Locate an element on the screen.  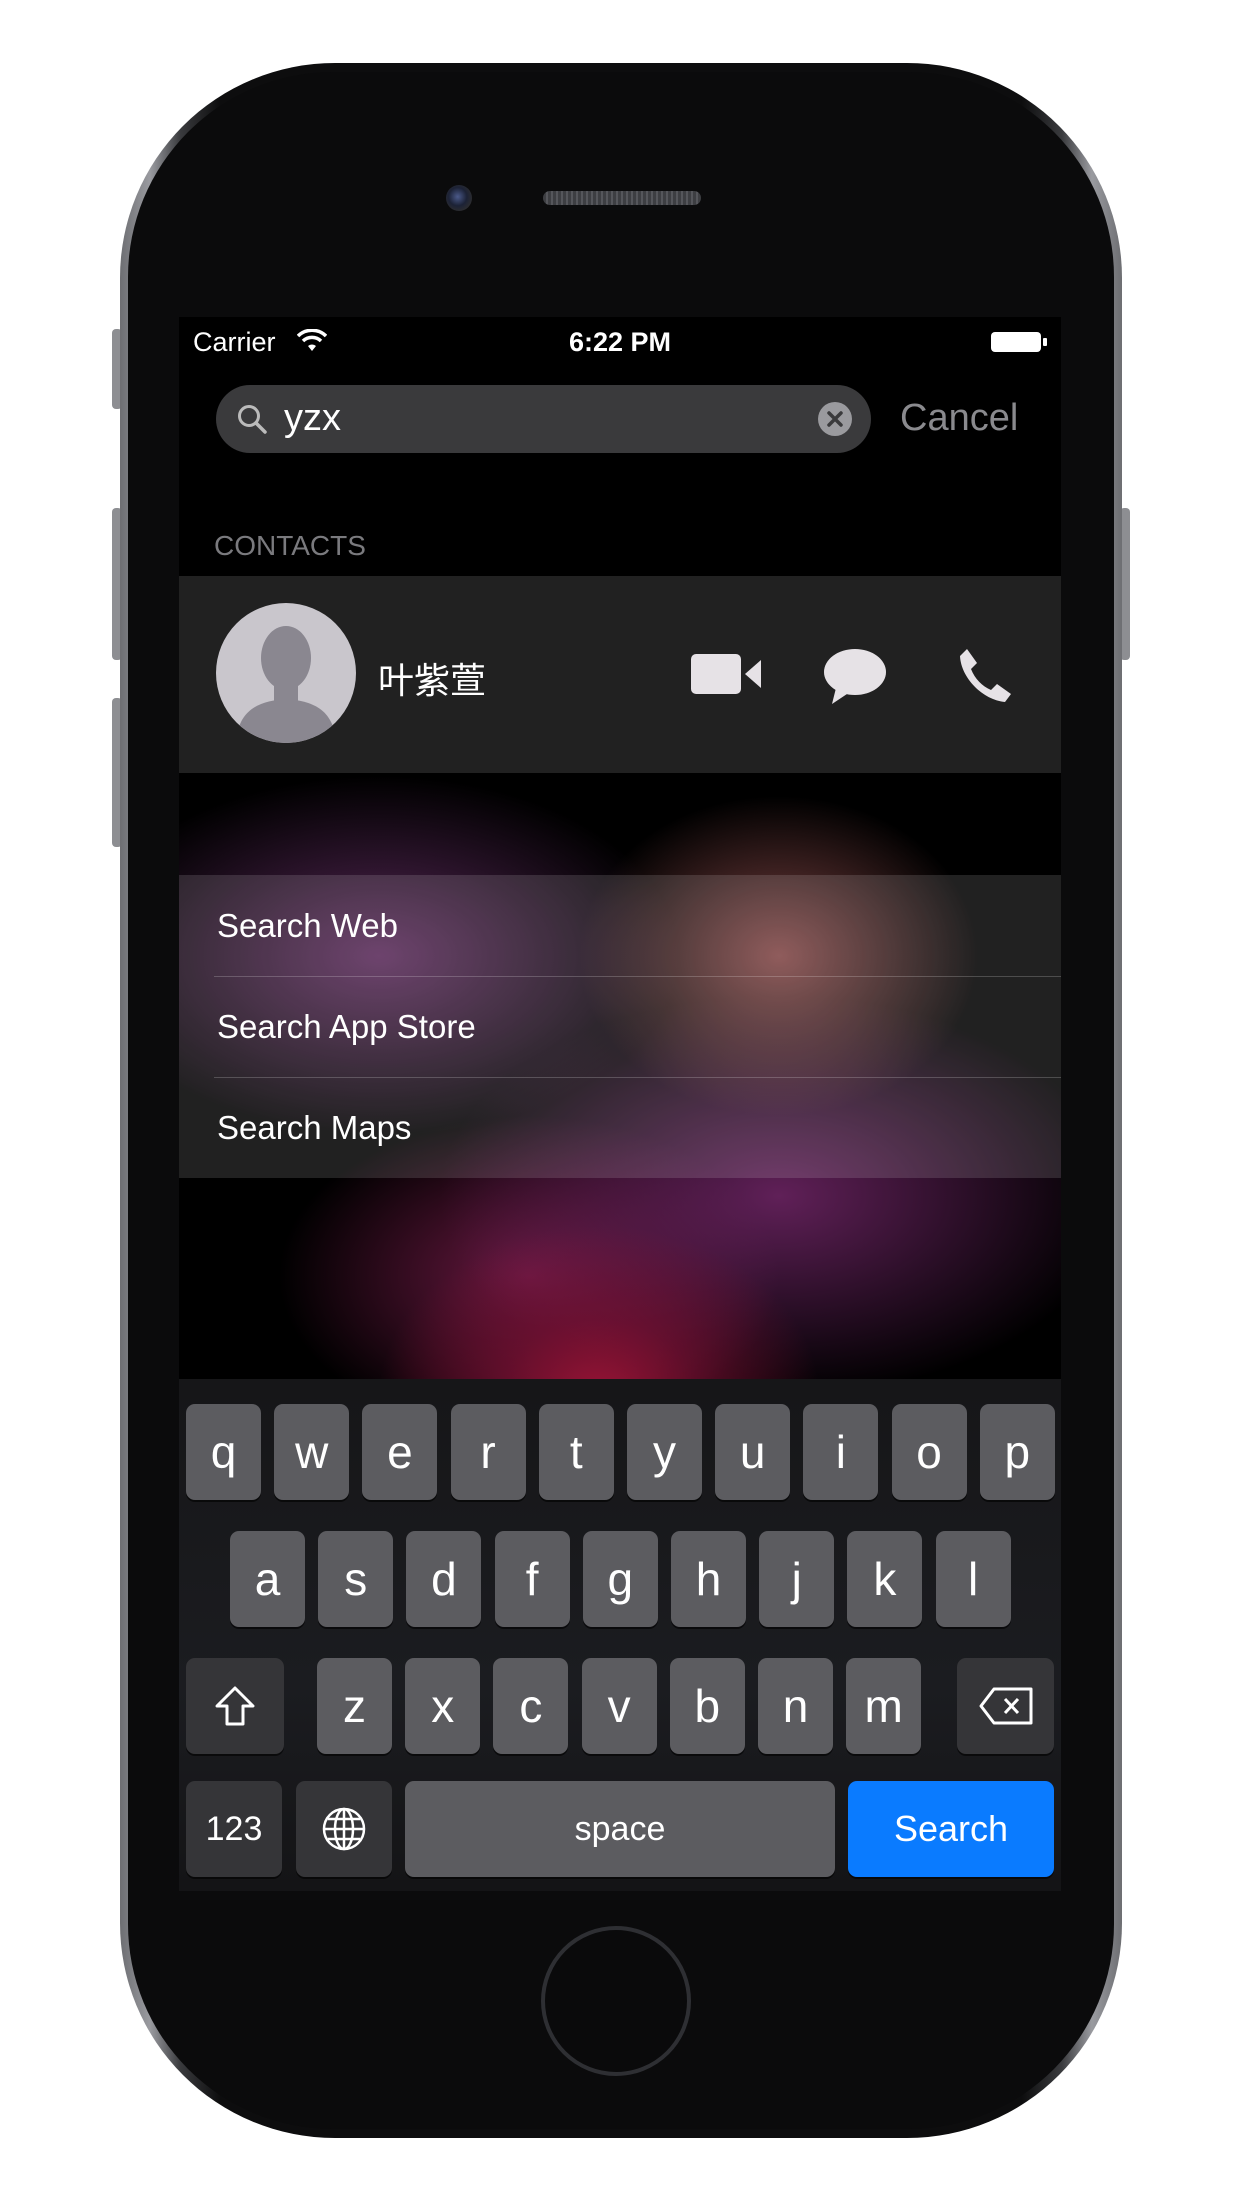
numbers-key: 123 is located at coordinates (234, 1829).